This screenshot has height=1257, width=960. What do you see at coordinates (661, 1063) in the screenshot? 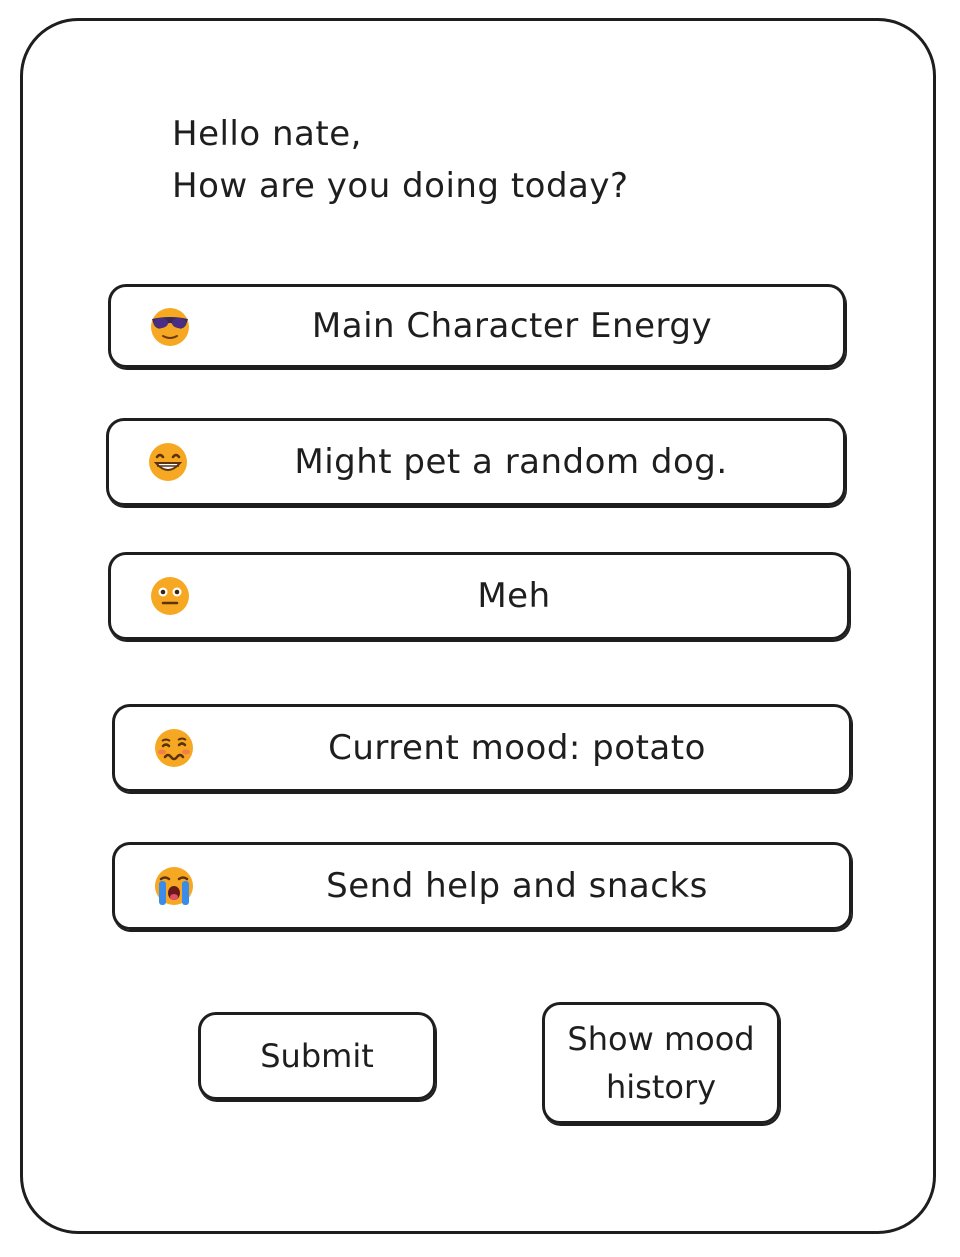
I see `show-mood-history-button: Show mood history` at bounding box center [661, 1063].